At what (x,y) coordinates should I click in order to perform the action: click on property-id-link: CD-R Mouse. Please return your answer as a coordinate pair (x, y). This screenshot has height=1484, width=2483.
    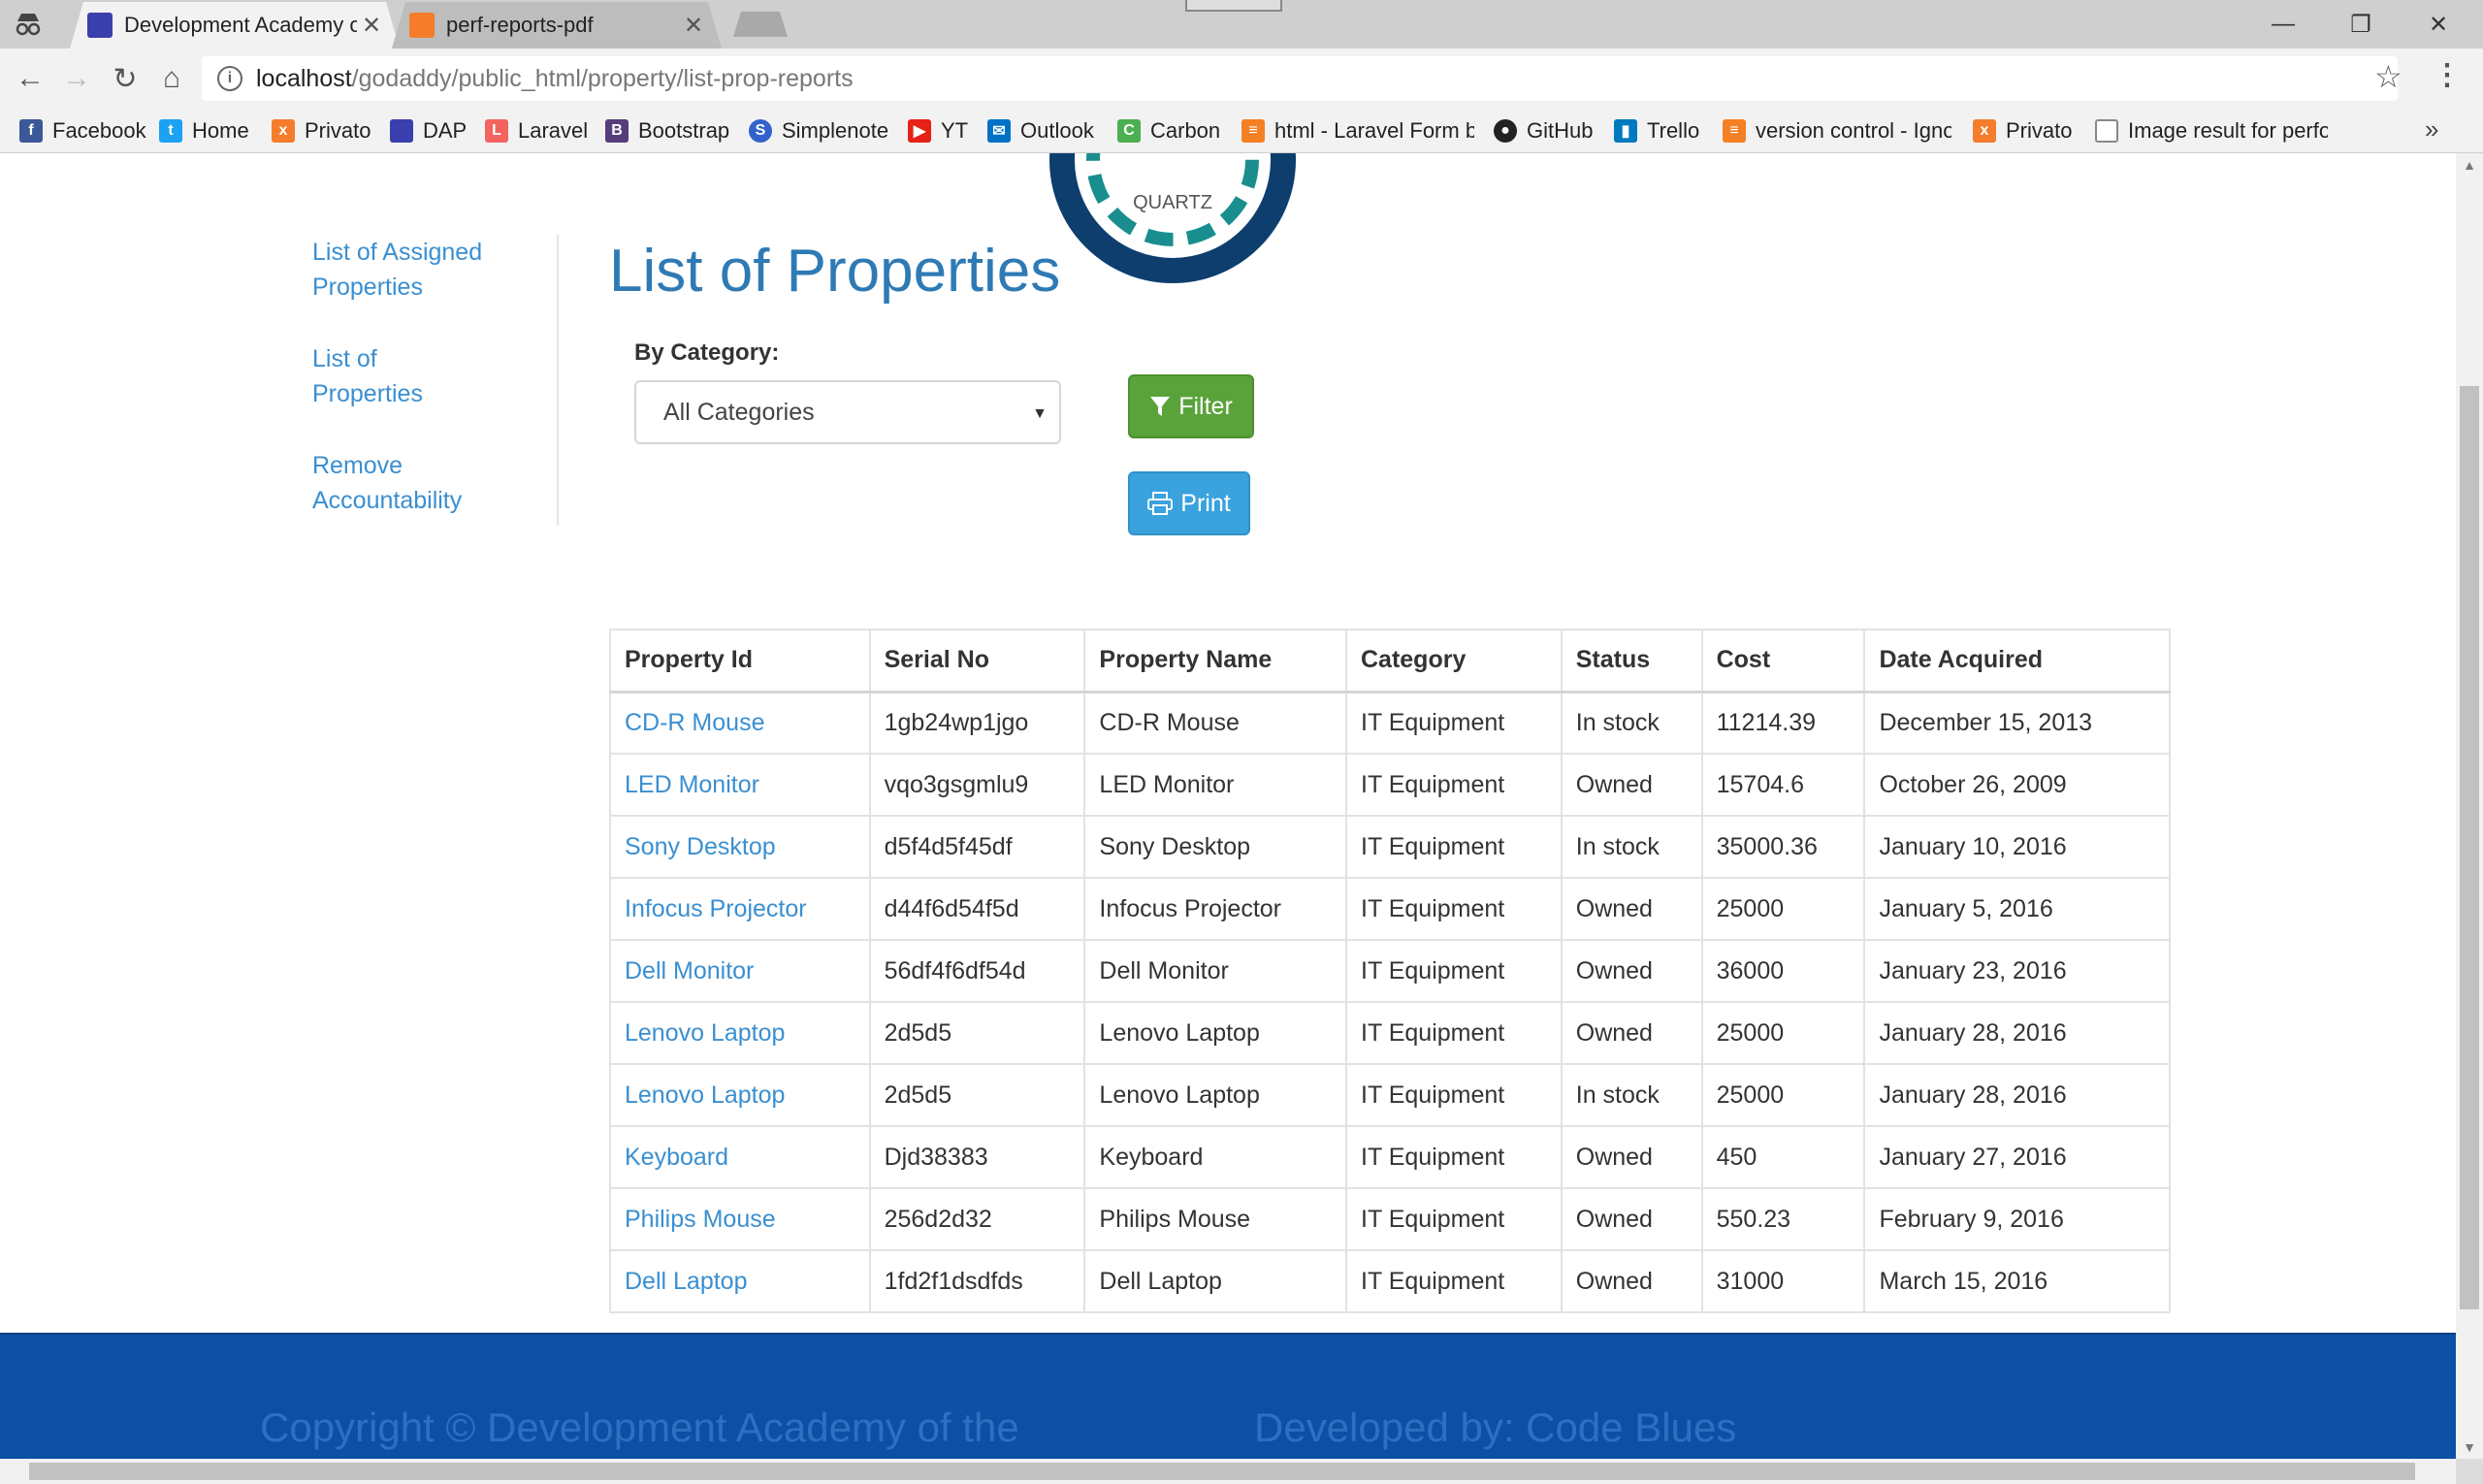
    Looking at the image, I should click on (740, 723).